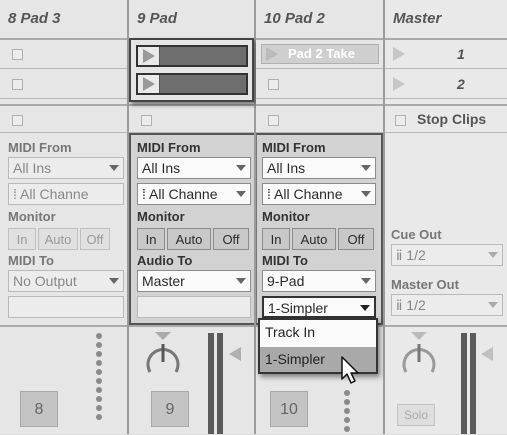 This screenshot has width=507, height=435. What do you see at coordinates (32, 216) in the screenshot?
I see `monitor-label: Monitor` at bounding box center [32, 216].